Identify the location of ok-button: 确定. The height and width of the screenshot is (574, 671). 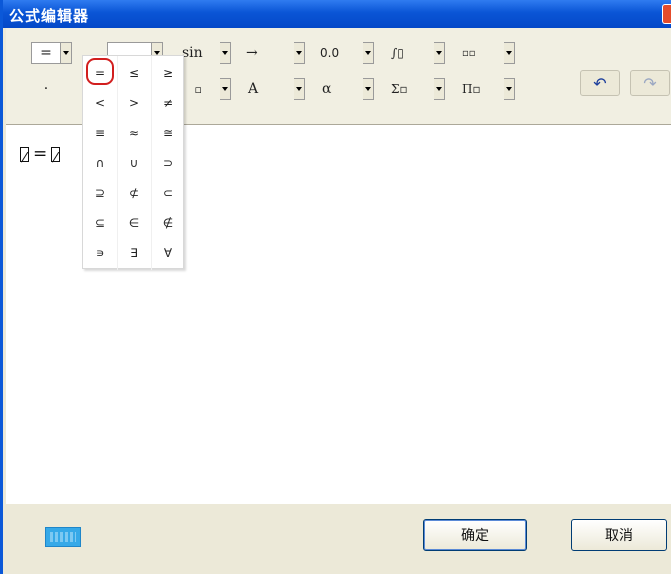
(475, 535).